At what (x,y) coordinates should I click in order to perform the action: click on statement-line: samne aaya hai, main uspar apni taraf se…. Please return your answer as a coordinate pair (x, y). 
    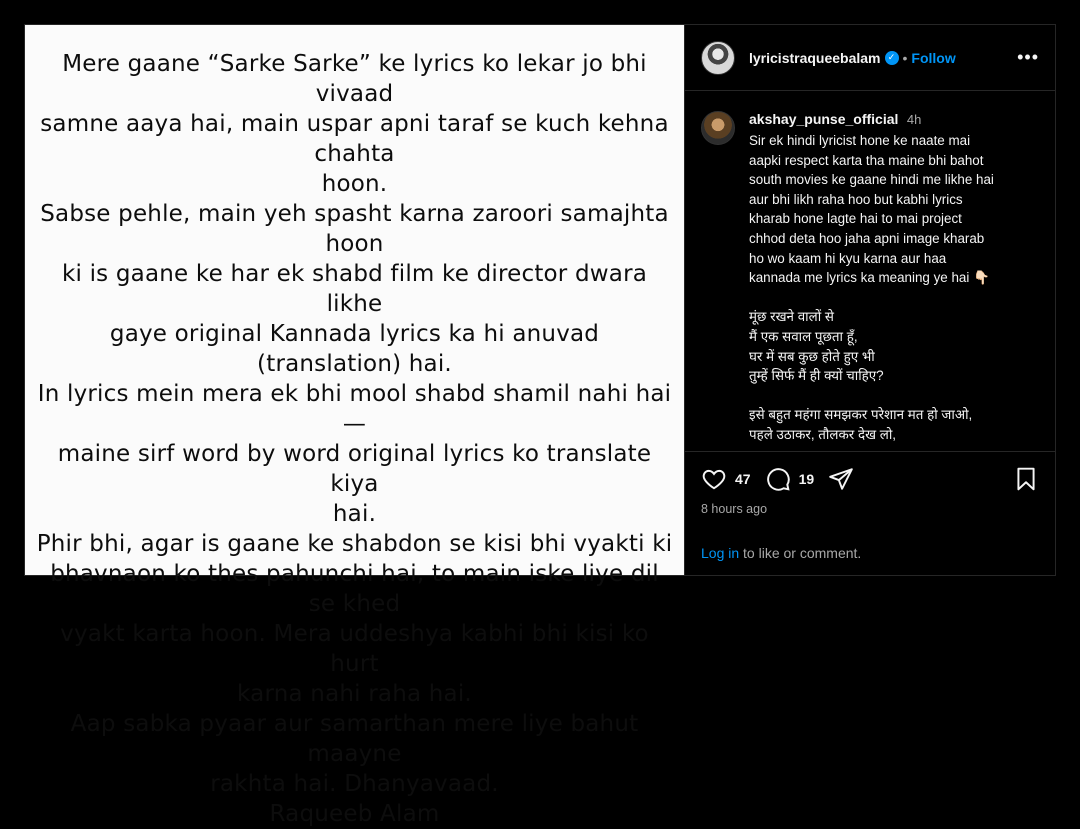
    Looking at the image, I should click on (354, 139).